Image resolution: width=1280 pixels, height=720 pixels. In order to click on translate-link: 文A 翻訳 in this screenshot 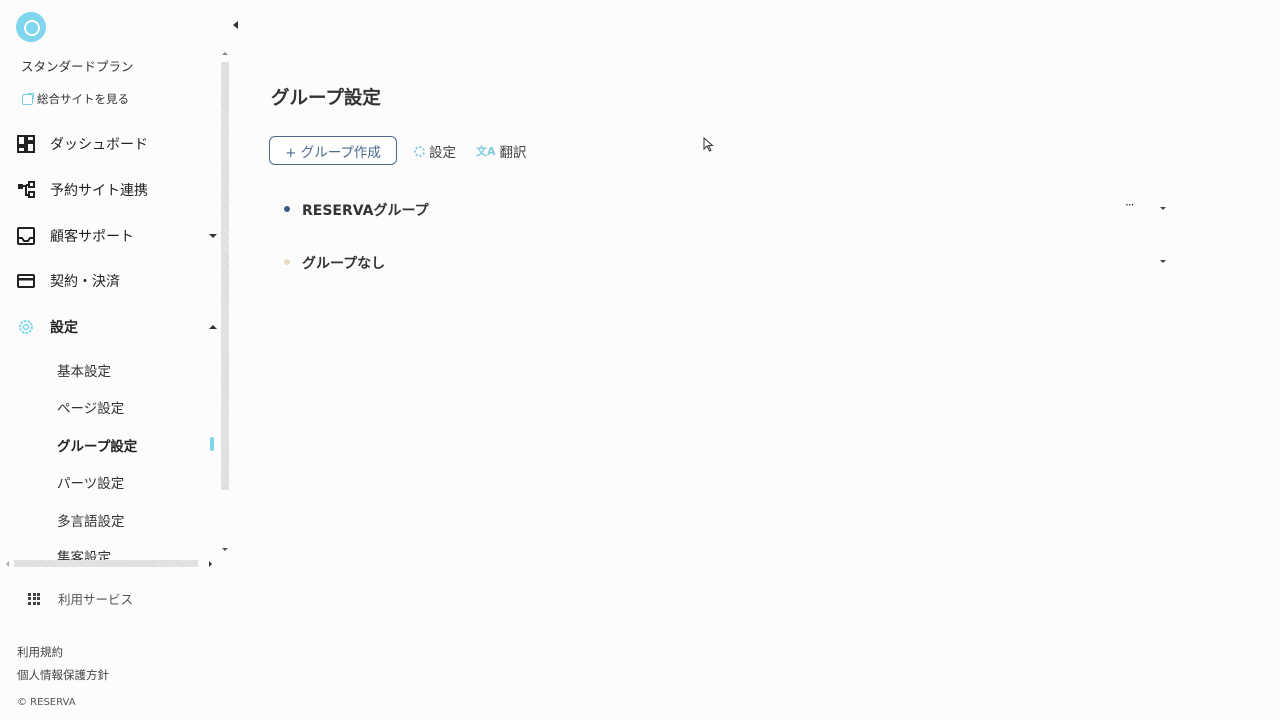, I will do `click(501, 151)`.